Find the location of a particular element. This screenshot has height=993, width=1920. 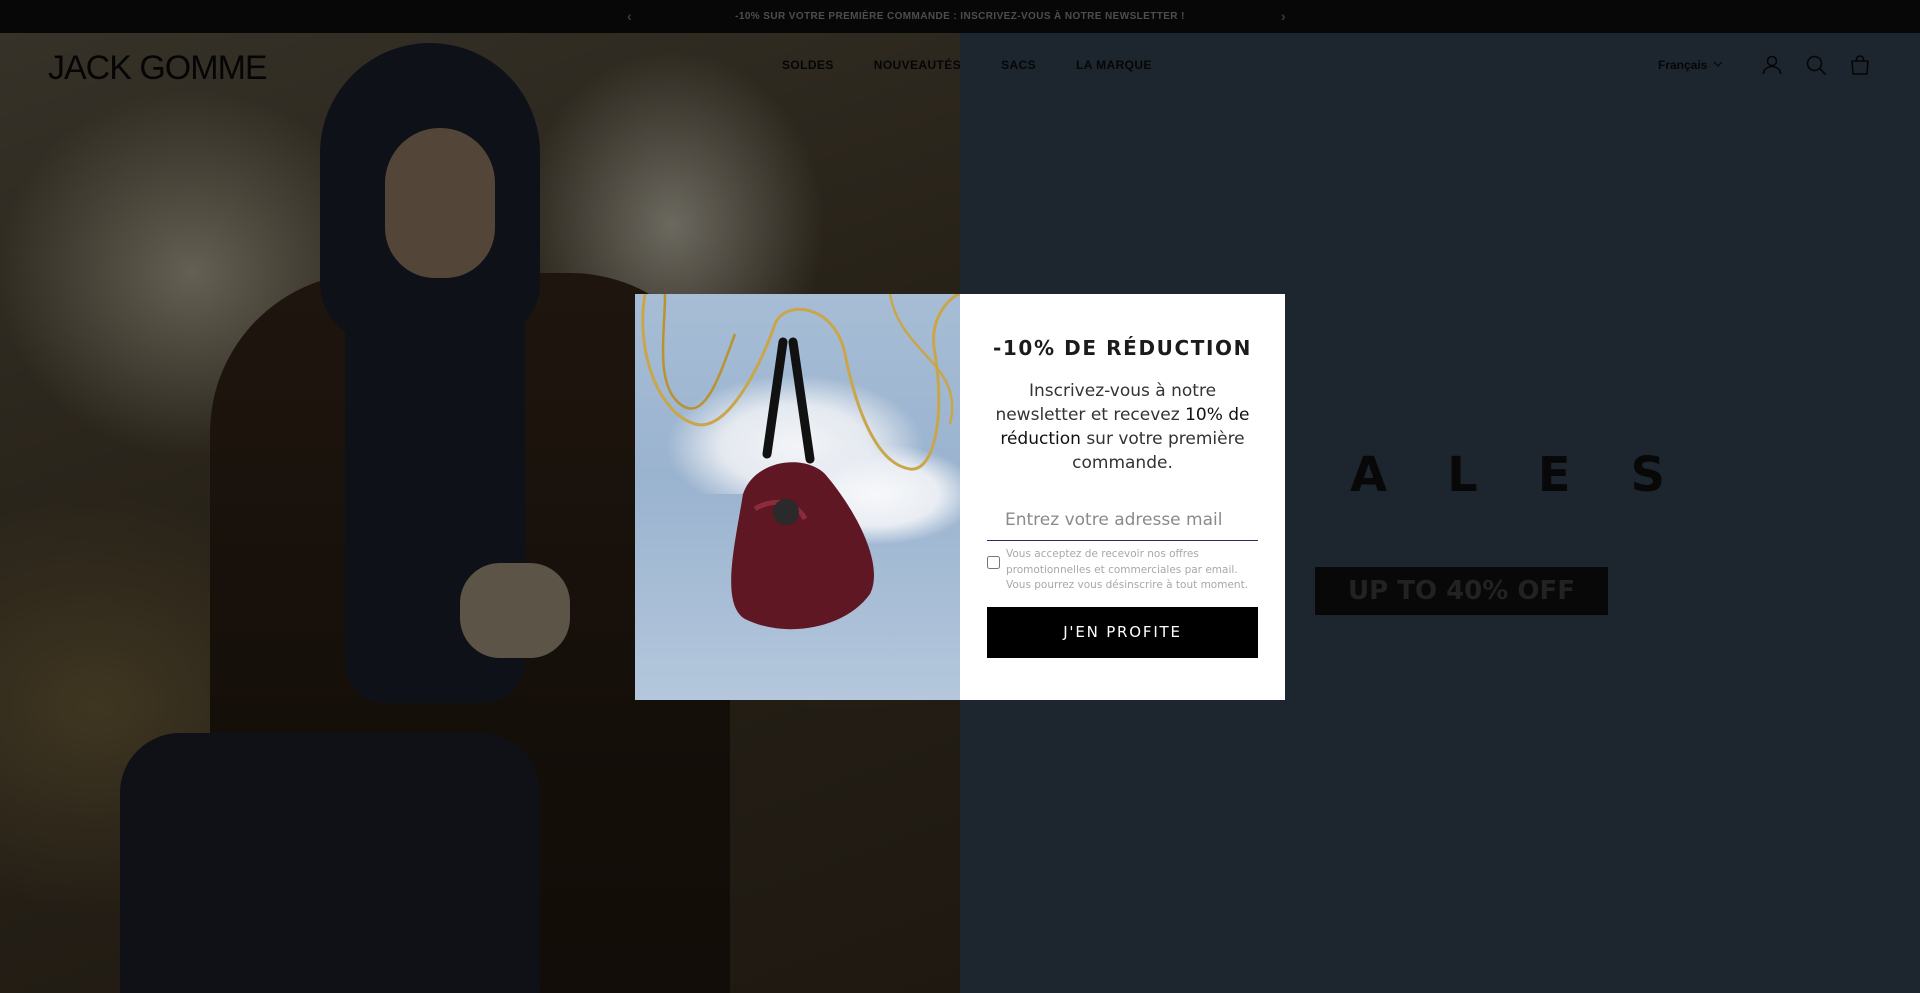

email-field-wrapper is located at coordinates (1122, 523).